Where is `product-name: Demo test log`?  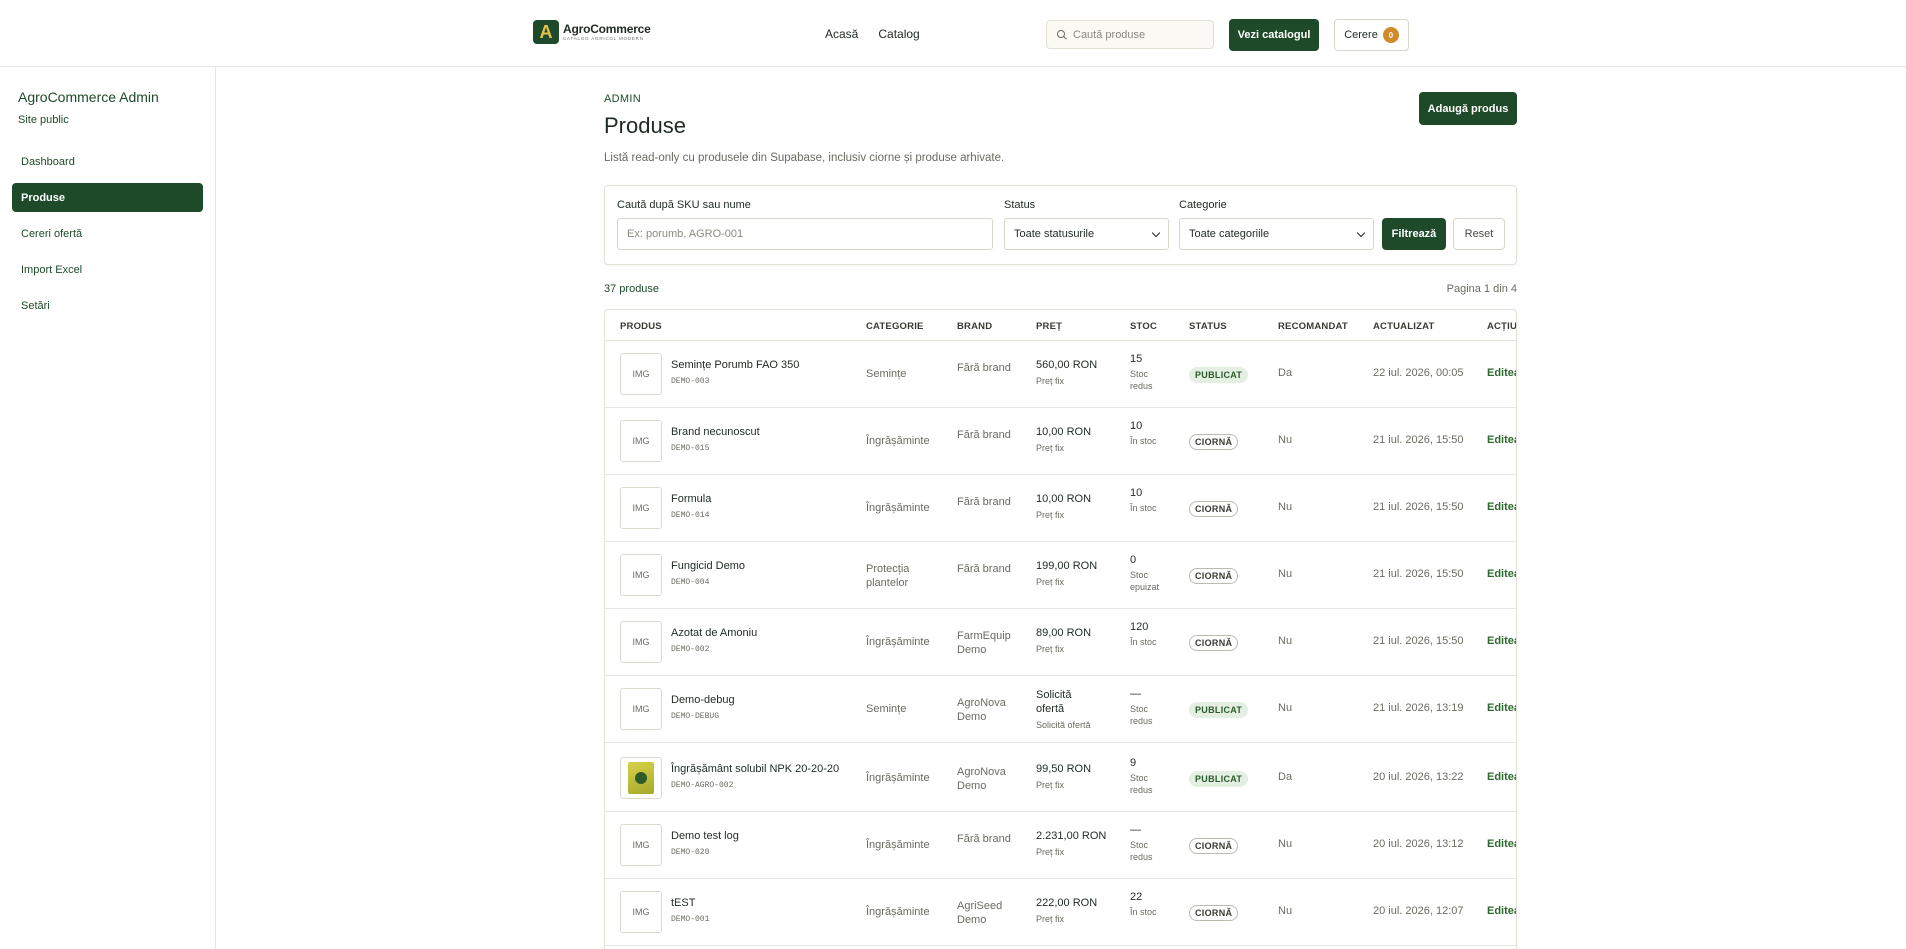 product-name: Demo test log is located at coordinates (763, 836).